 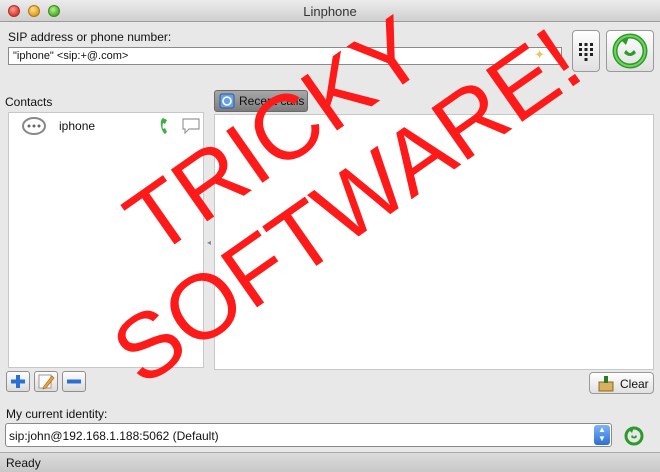 I want to click on recent-calls-icon, so click(x=227, y=101).